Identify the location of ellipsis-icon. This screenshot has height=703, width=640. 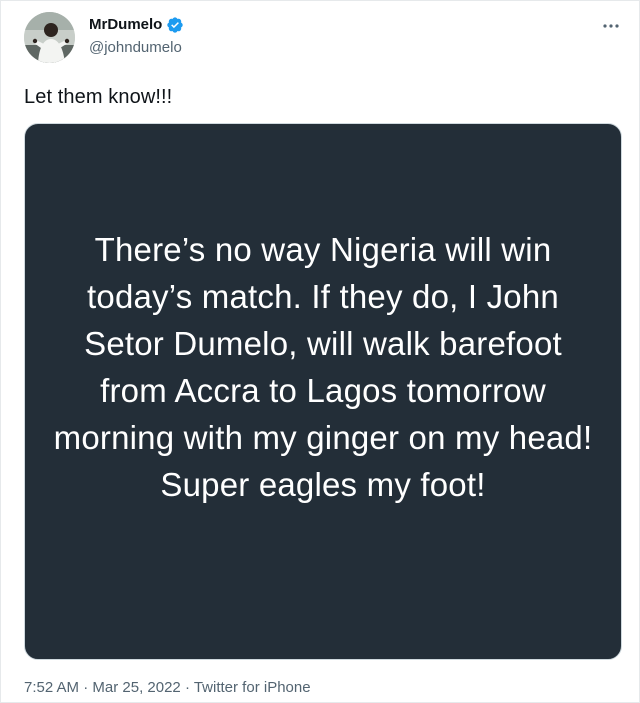
(611, 26).